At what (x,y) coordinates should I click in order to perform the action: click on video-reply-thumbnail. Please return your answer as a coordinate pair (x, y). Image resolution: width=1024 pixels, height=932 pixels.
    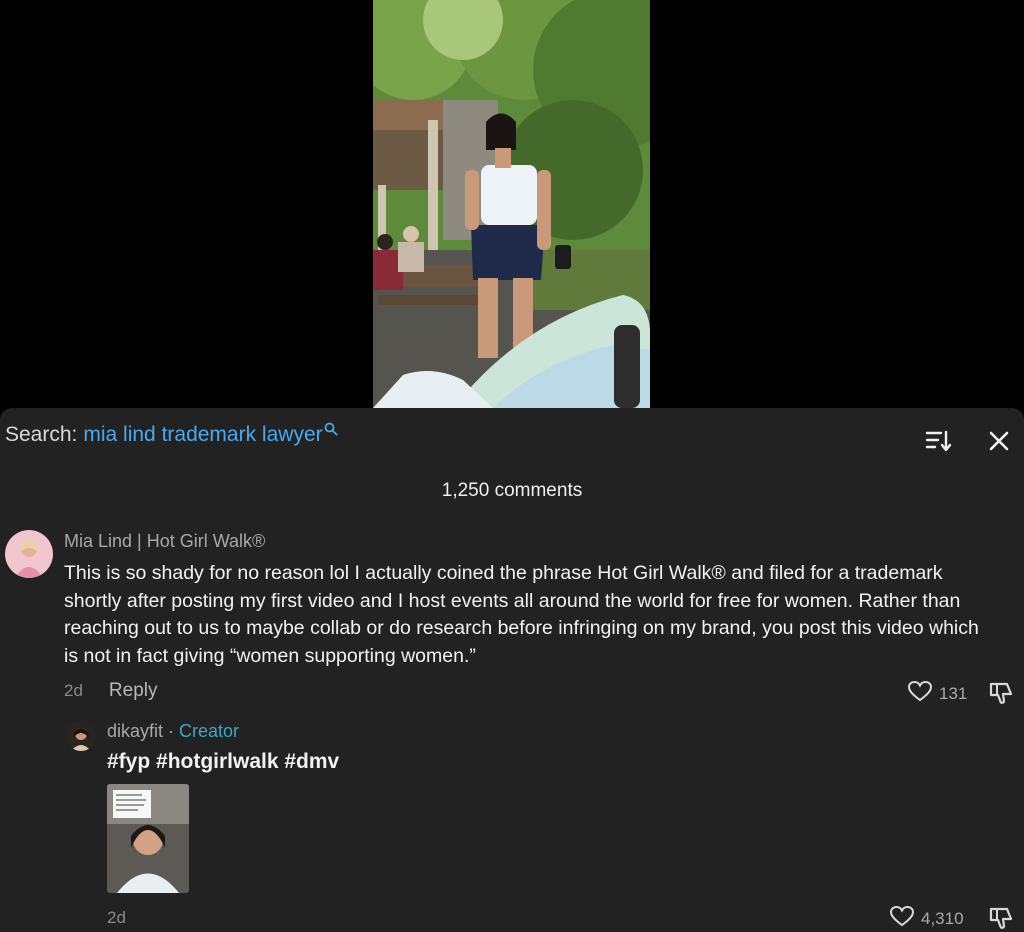
    Looking at the image, I should click on (148, 838).